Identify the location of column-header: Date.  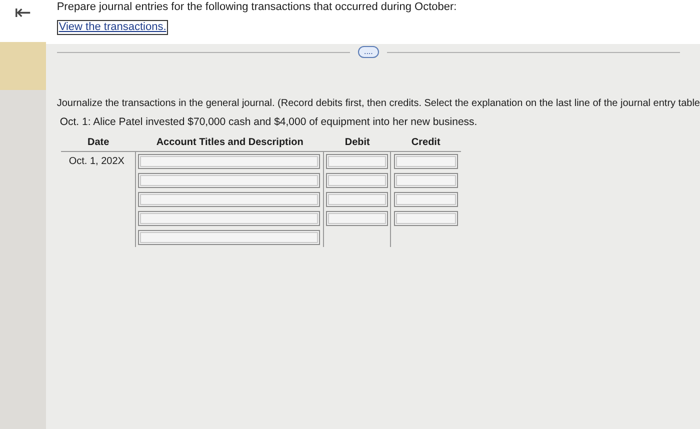
(98, 143).